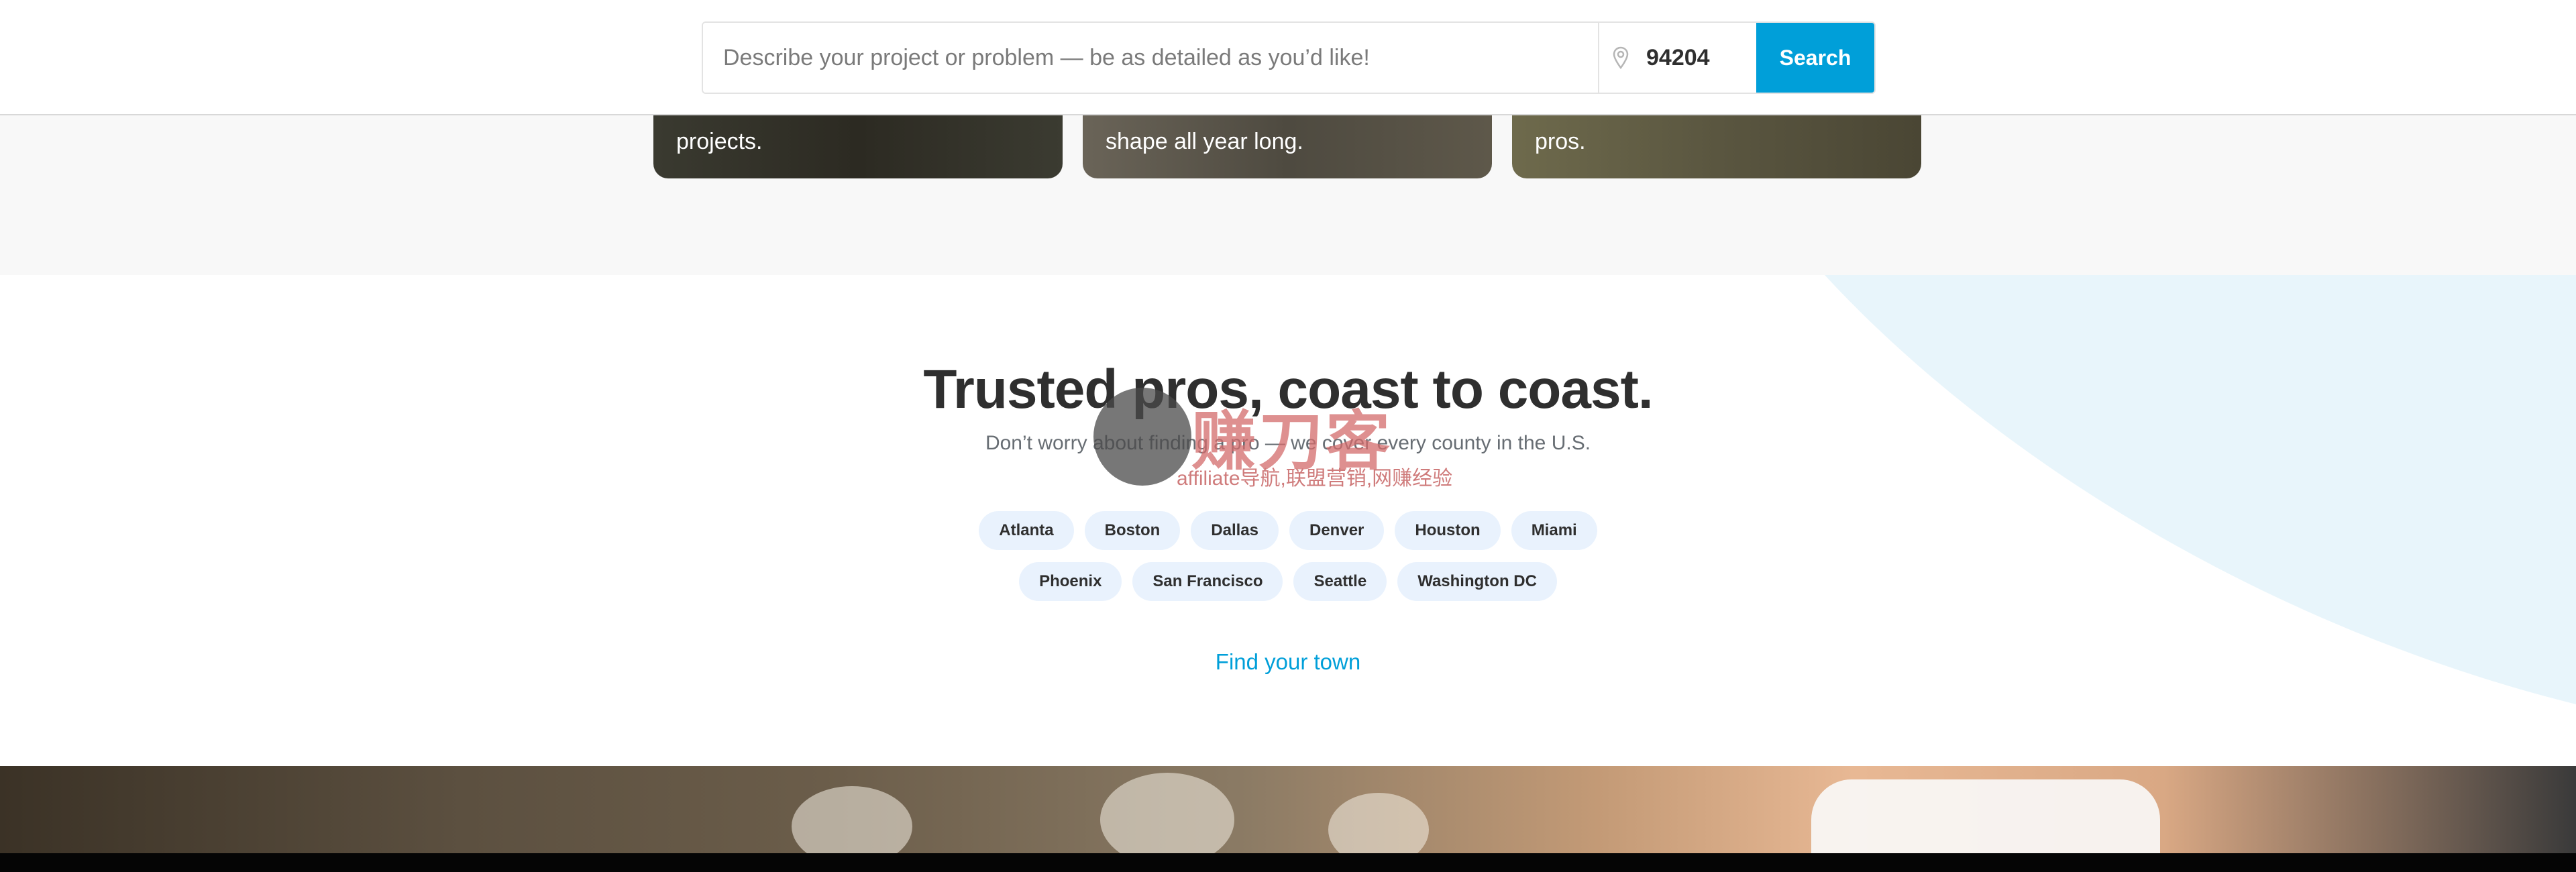 The width and height of the screenshot is (2576, 872). Describe the element at coordinates (1700, 57) in the screenshot. I see `zip-input` at that location.